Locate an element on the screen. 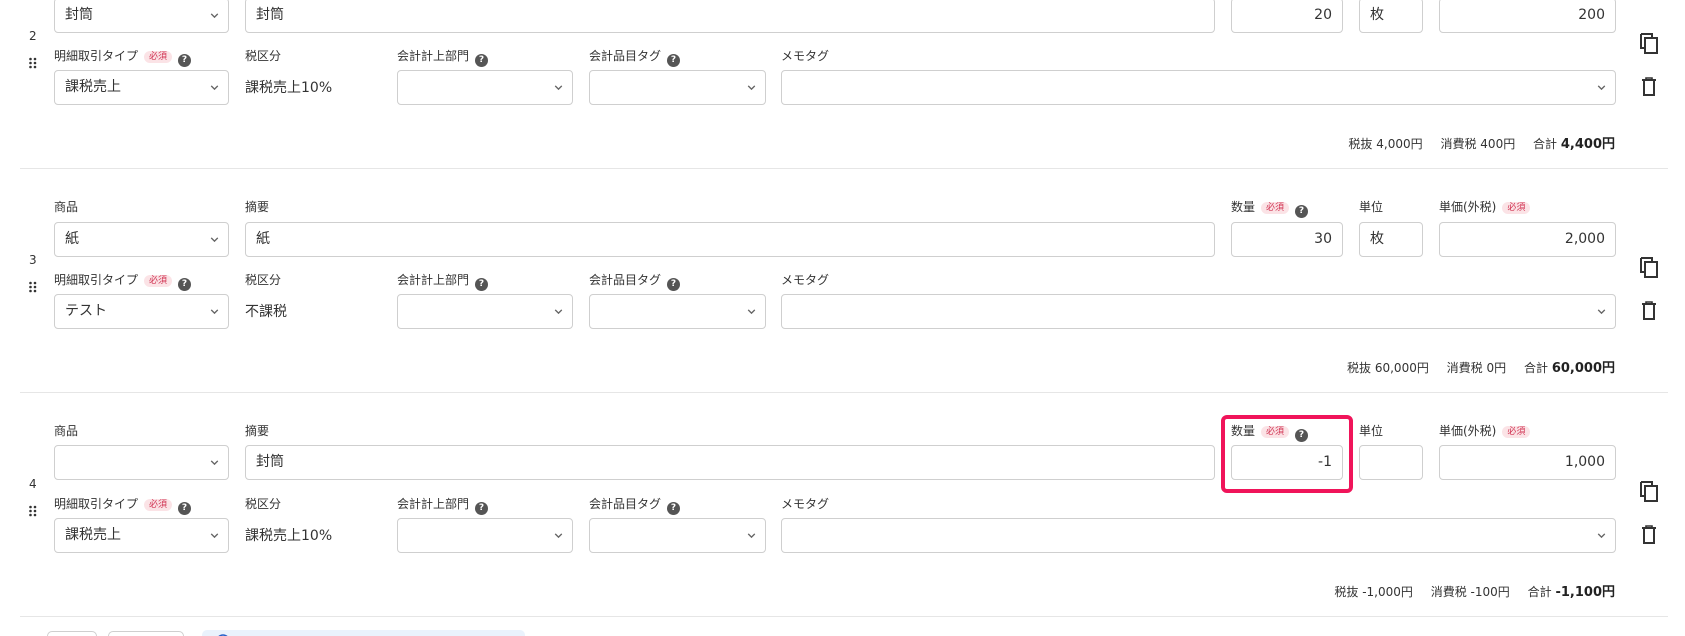  tax-category-value: 課税売上10% is located at coordinates (289, 536).